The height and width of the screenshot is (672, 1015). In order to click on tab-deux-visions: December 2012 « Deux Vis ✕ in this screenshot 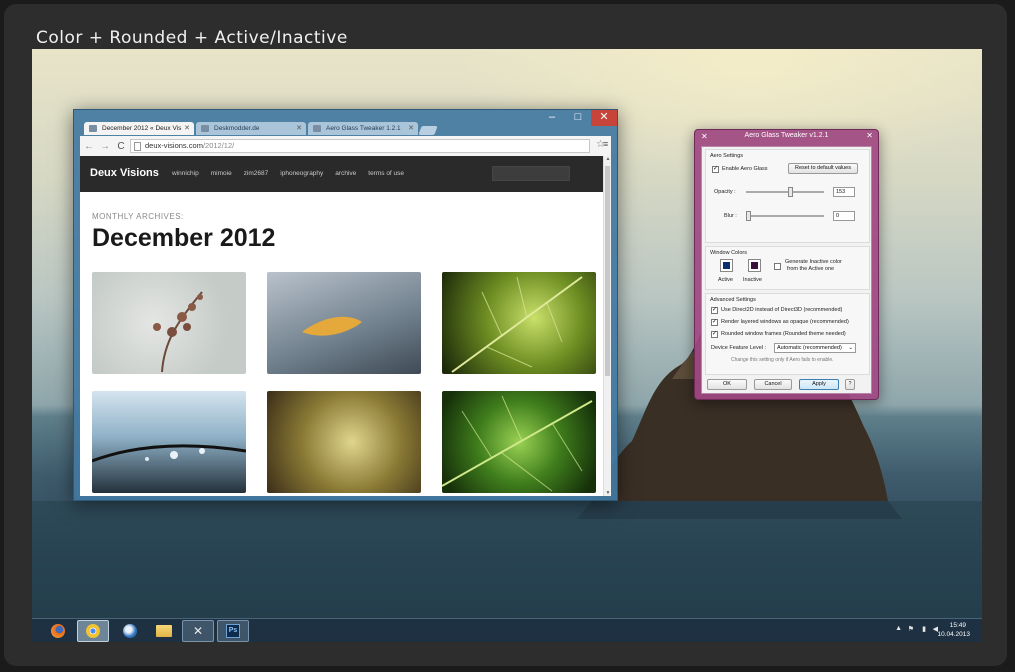, I will do `click(139, 128)`.